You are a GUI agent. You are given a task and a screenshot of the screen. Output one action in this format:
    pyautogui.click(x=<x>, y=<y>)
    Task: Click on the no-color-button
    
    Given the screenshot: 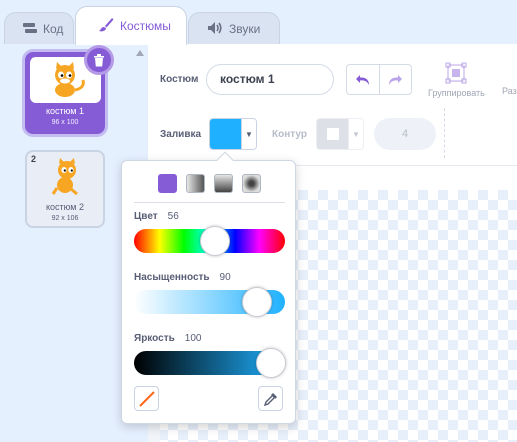 What is the action you would take?
    pyautogui.click(x=146, y=398)
    